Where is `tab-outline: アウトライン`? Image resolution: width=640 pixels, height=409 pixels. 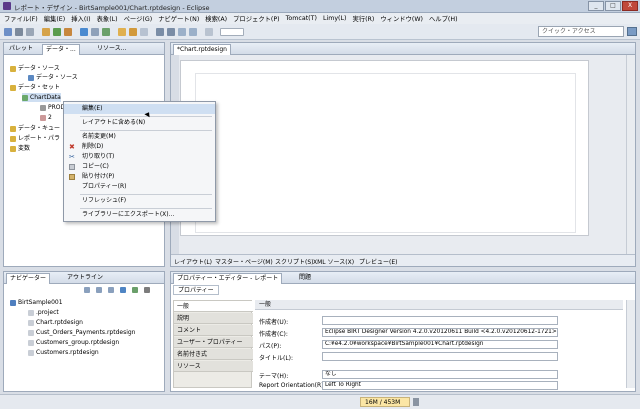 tab-outline: アウトライン is located at coordinates (85, 278).